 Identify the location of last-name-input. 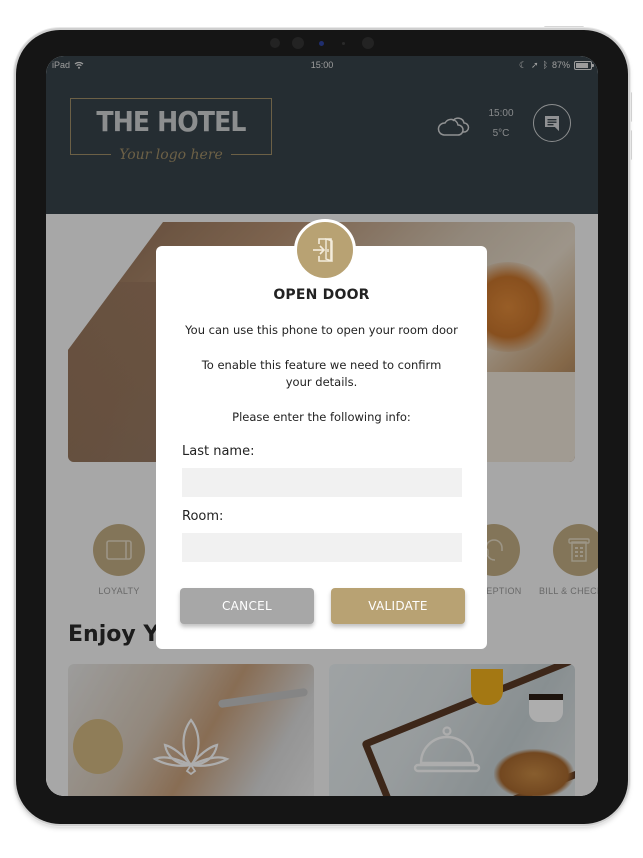
(322, 482).